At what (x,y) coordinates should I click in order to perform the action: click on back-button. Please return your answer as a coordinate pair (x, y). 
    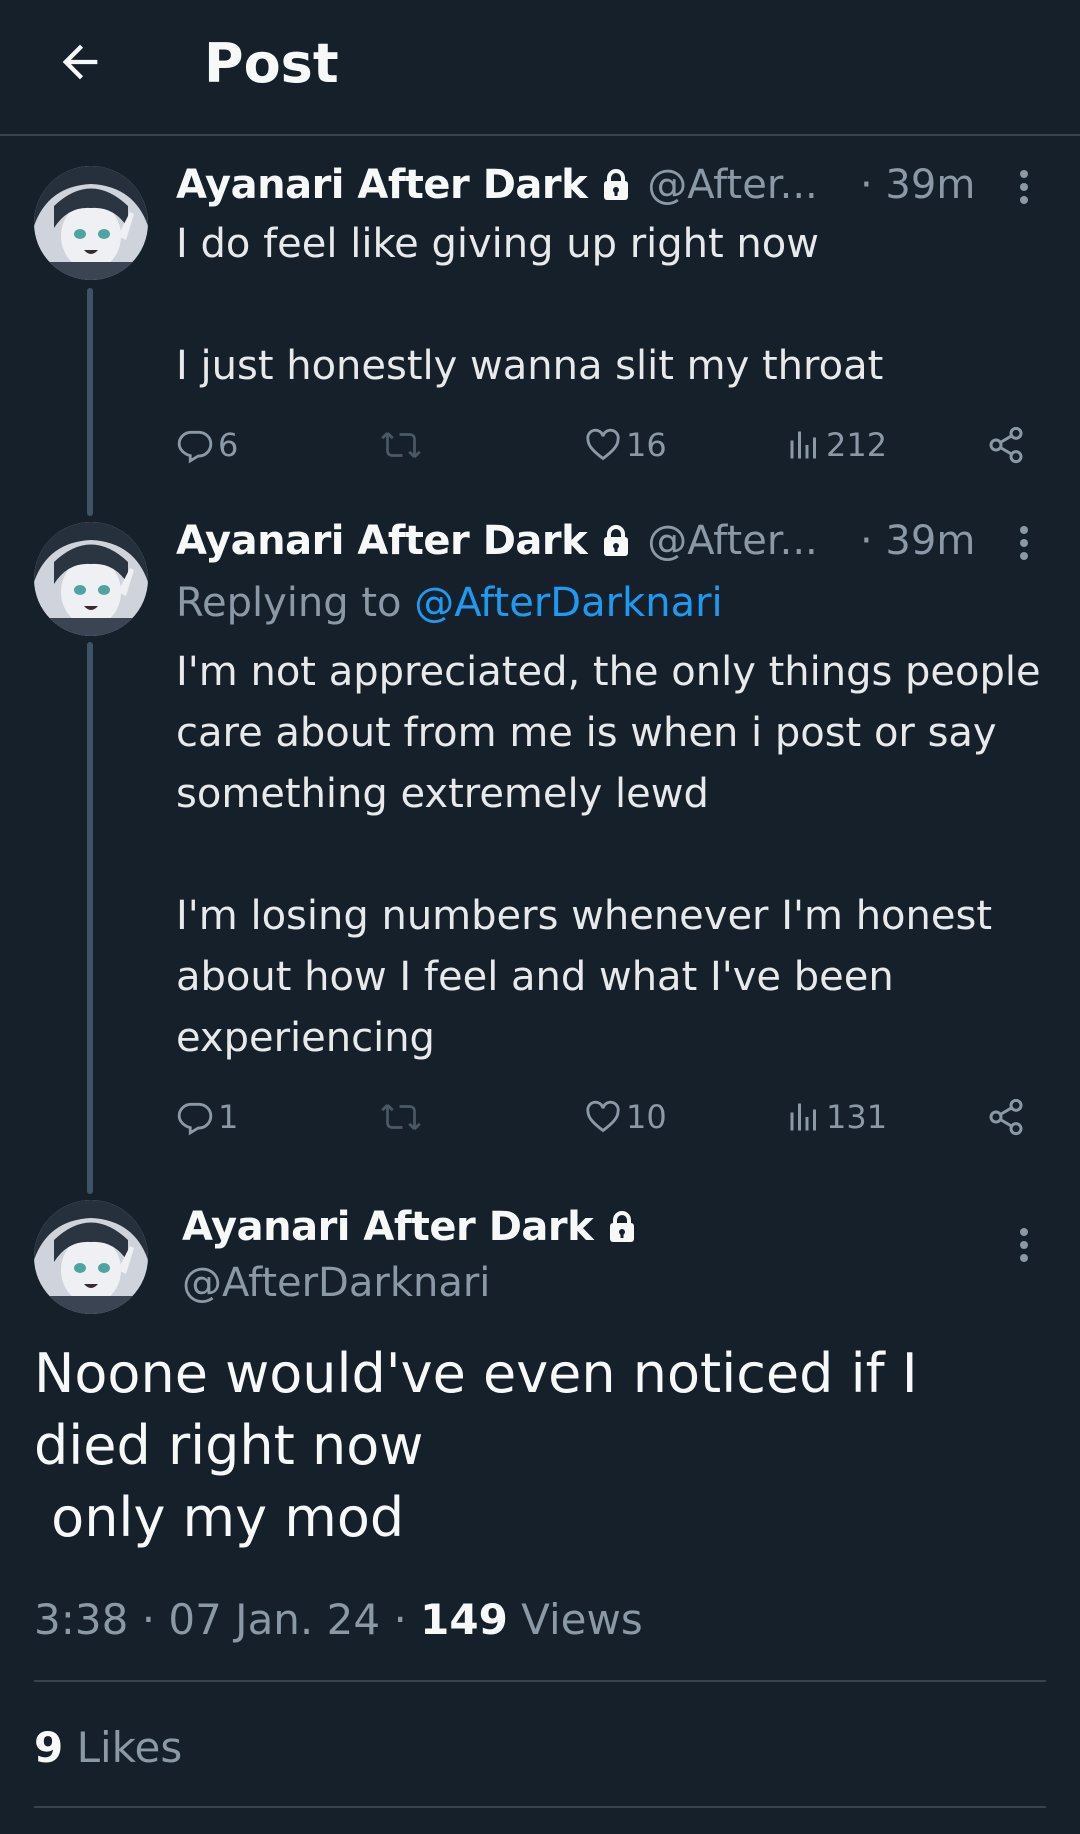
    Looking at the image, I should click on (80, 62).